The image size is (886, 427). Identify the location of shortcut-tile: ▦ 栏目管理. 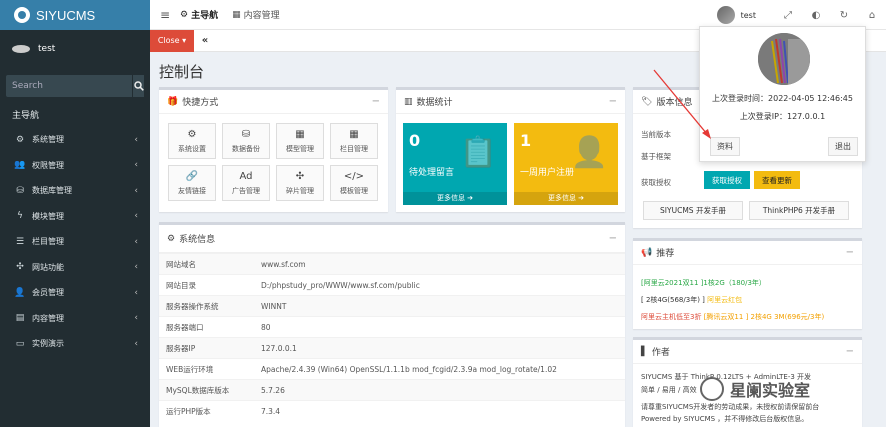
(354, 141).